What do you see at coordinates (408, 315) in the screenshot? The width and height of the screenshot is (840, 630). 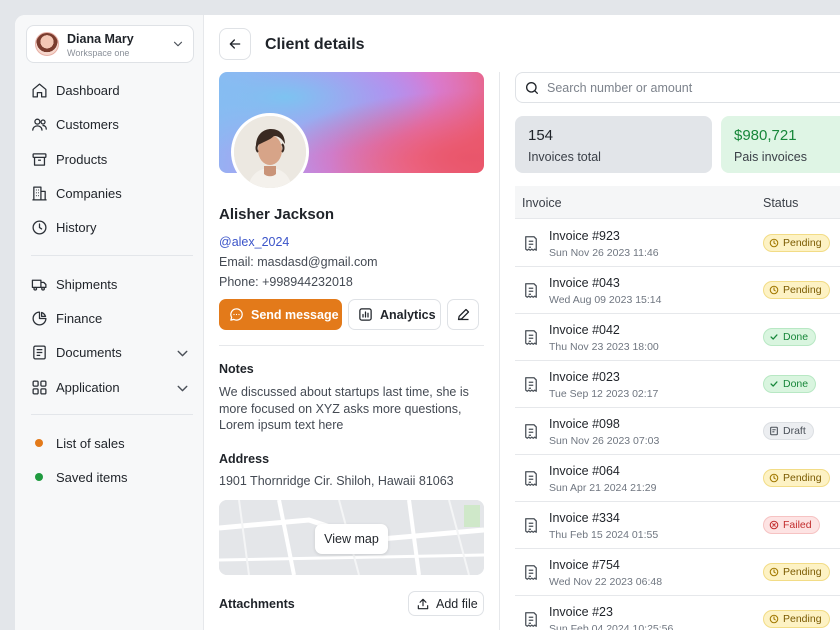 I see `analytics-label: Analytics` at bounding box center [408, 315].